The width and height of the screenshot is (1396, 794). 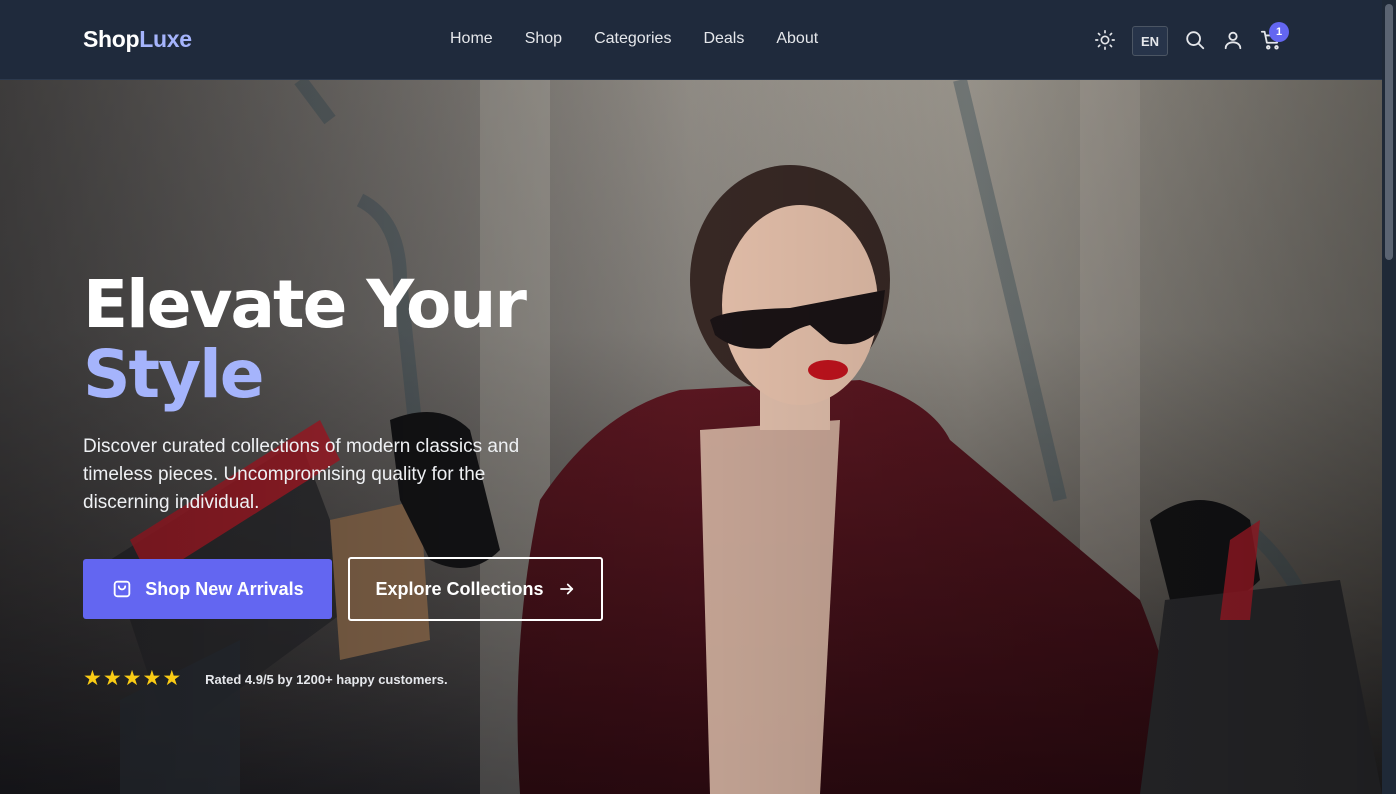 What do you see at coordinates (122, 589) in the screenshot?
I see `shopping-bag-icon` at bounding box center [122, 589].